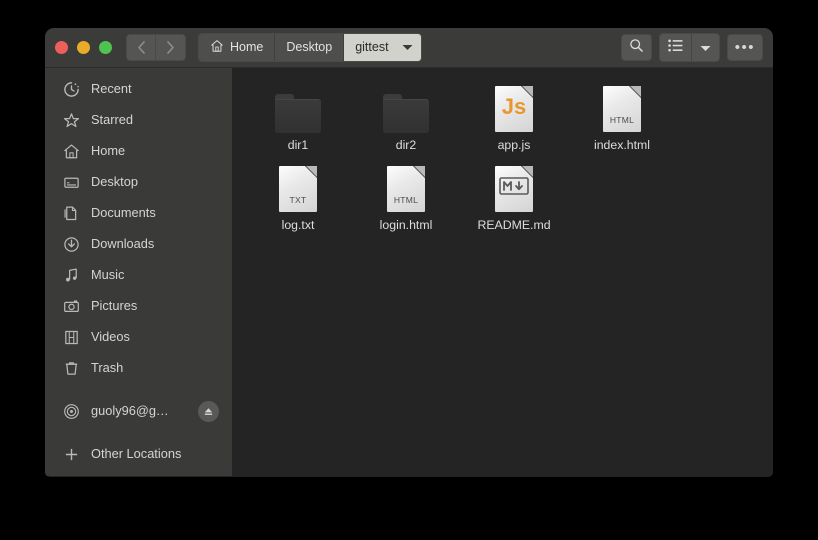  I want to click on sidebar-item-documents: Documents, so click(138, 213).